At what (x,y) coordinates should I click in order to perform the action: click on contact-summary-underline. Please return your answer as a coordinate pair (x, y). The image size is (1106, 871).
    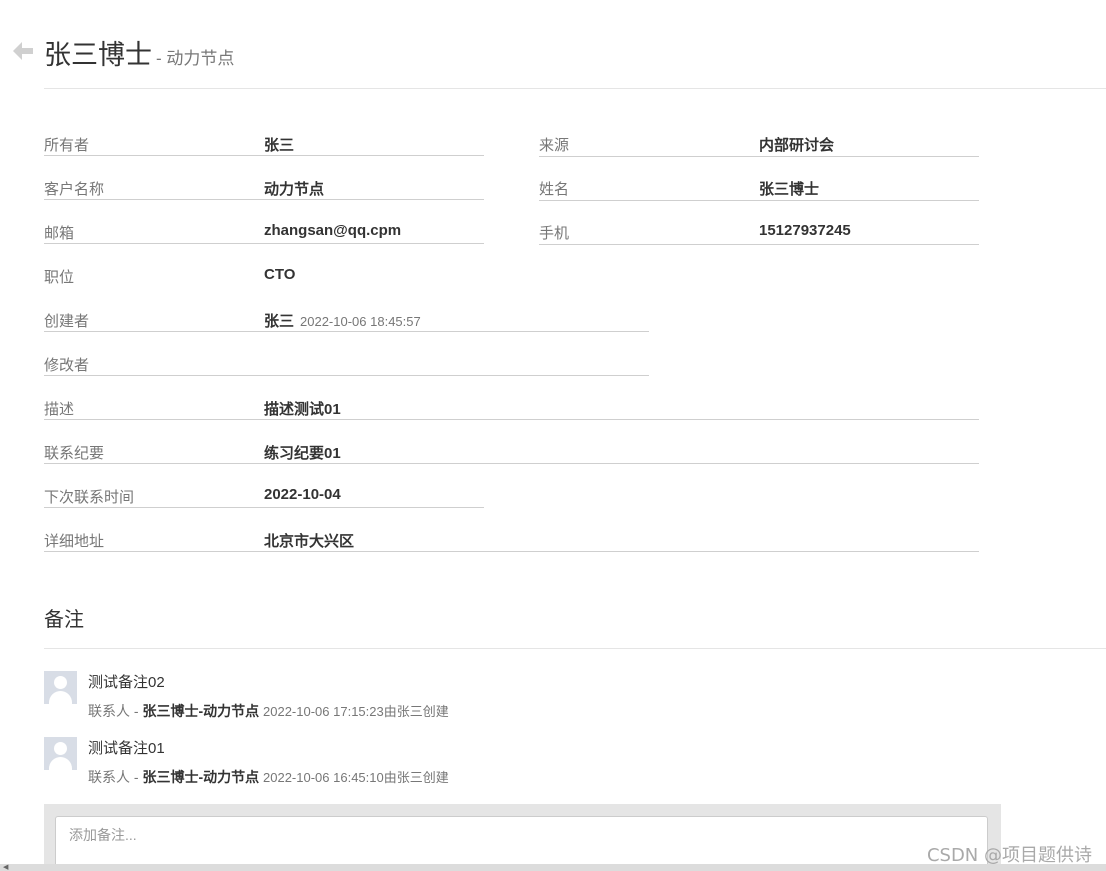
    Looking at the image, I should click on (511, 463).